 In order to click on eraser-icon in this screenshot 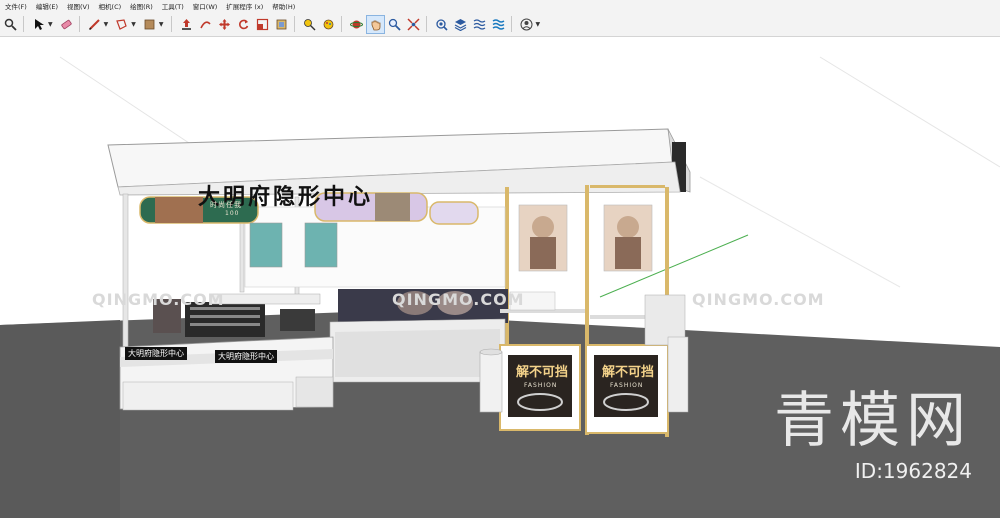, I will do `click(66, 24)`.